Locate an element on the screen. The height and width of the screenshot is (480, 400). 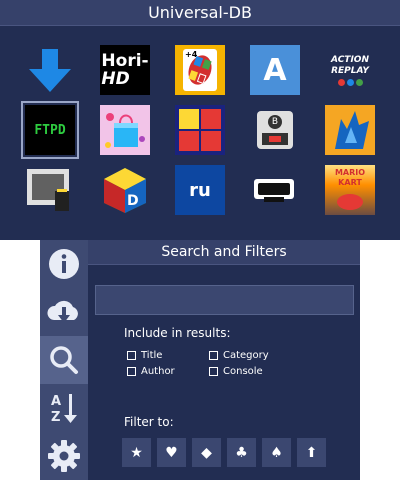
gear-icon is located at coordinates (64, 456).